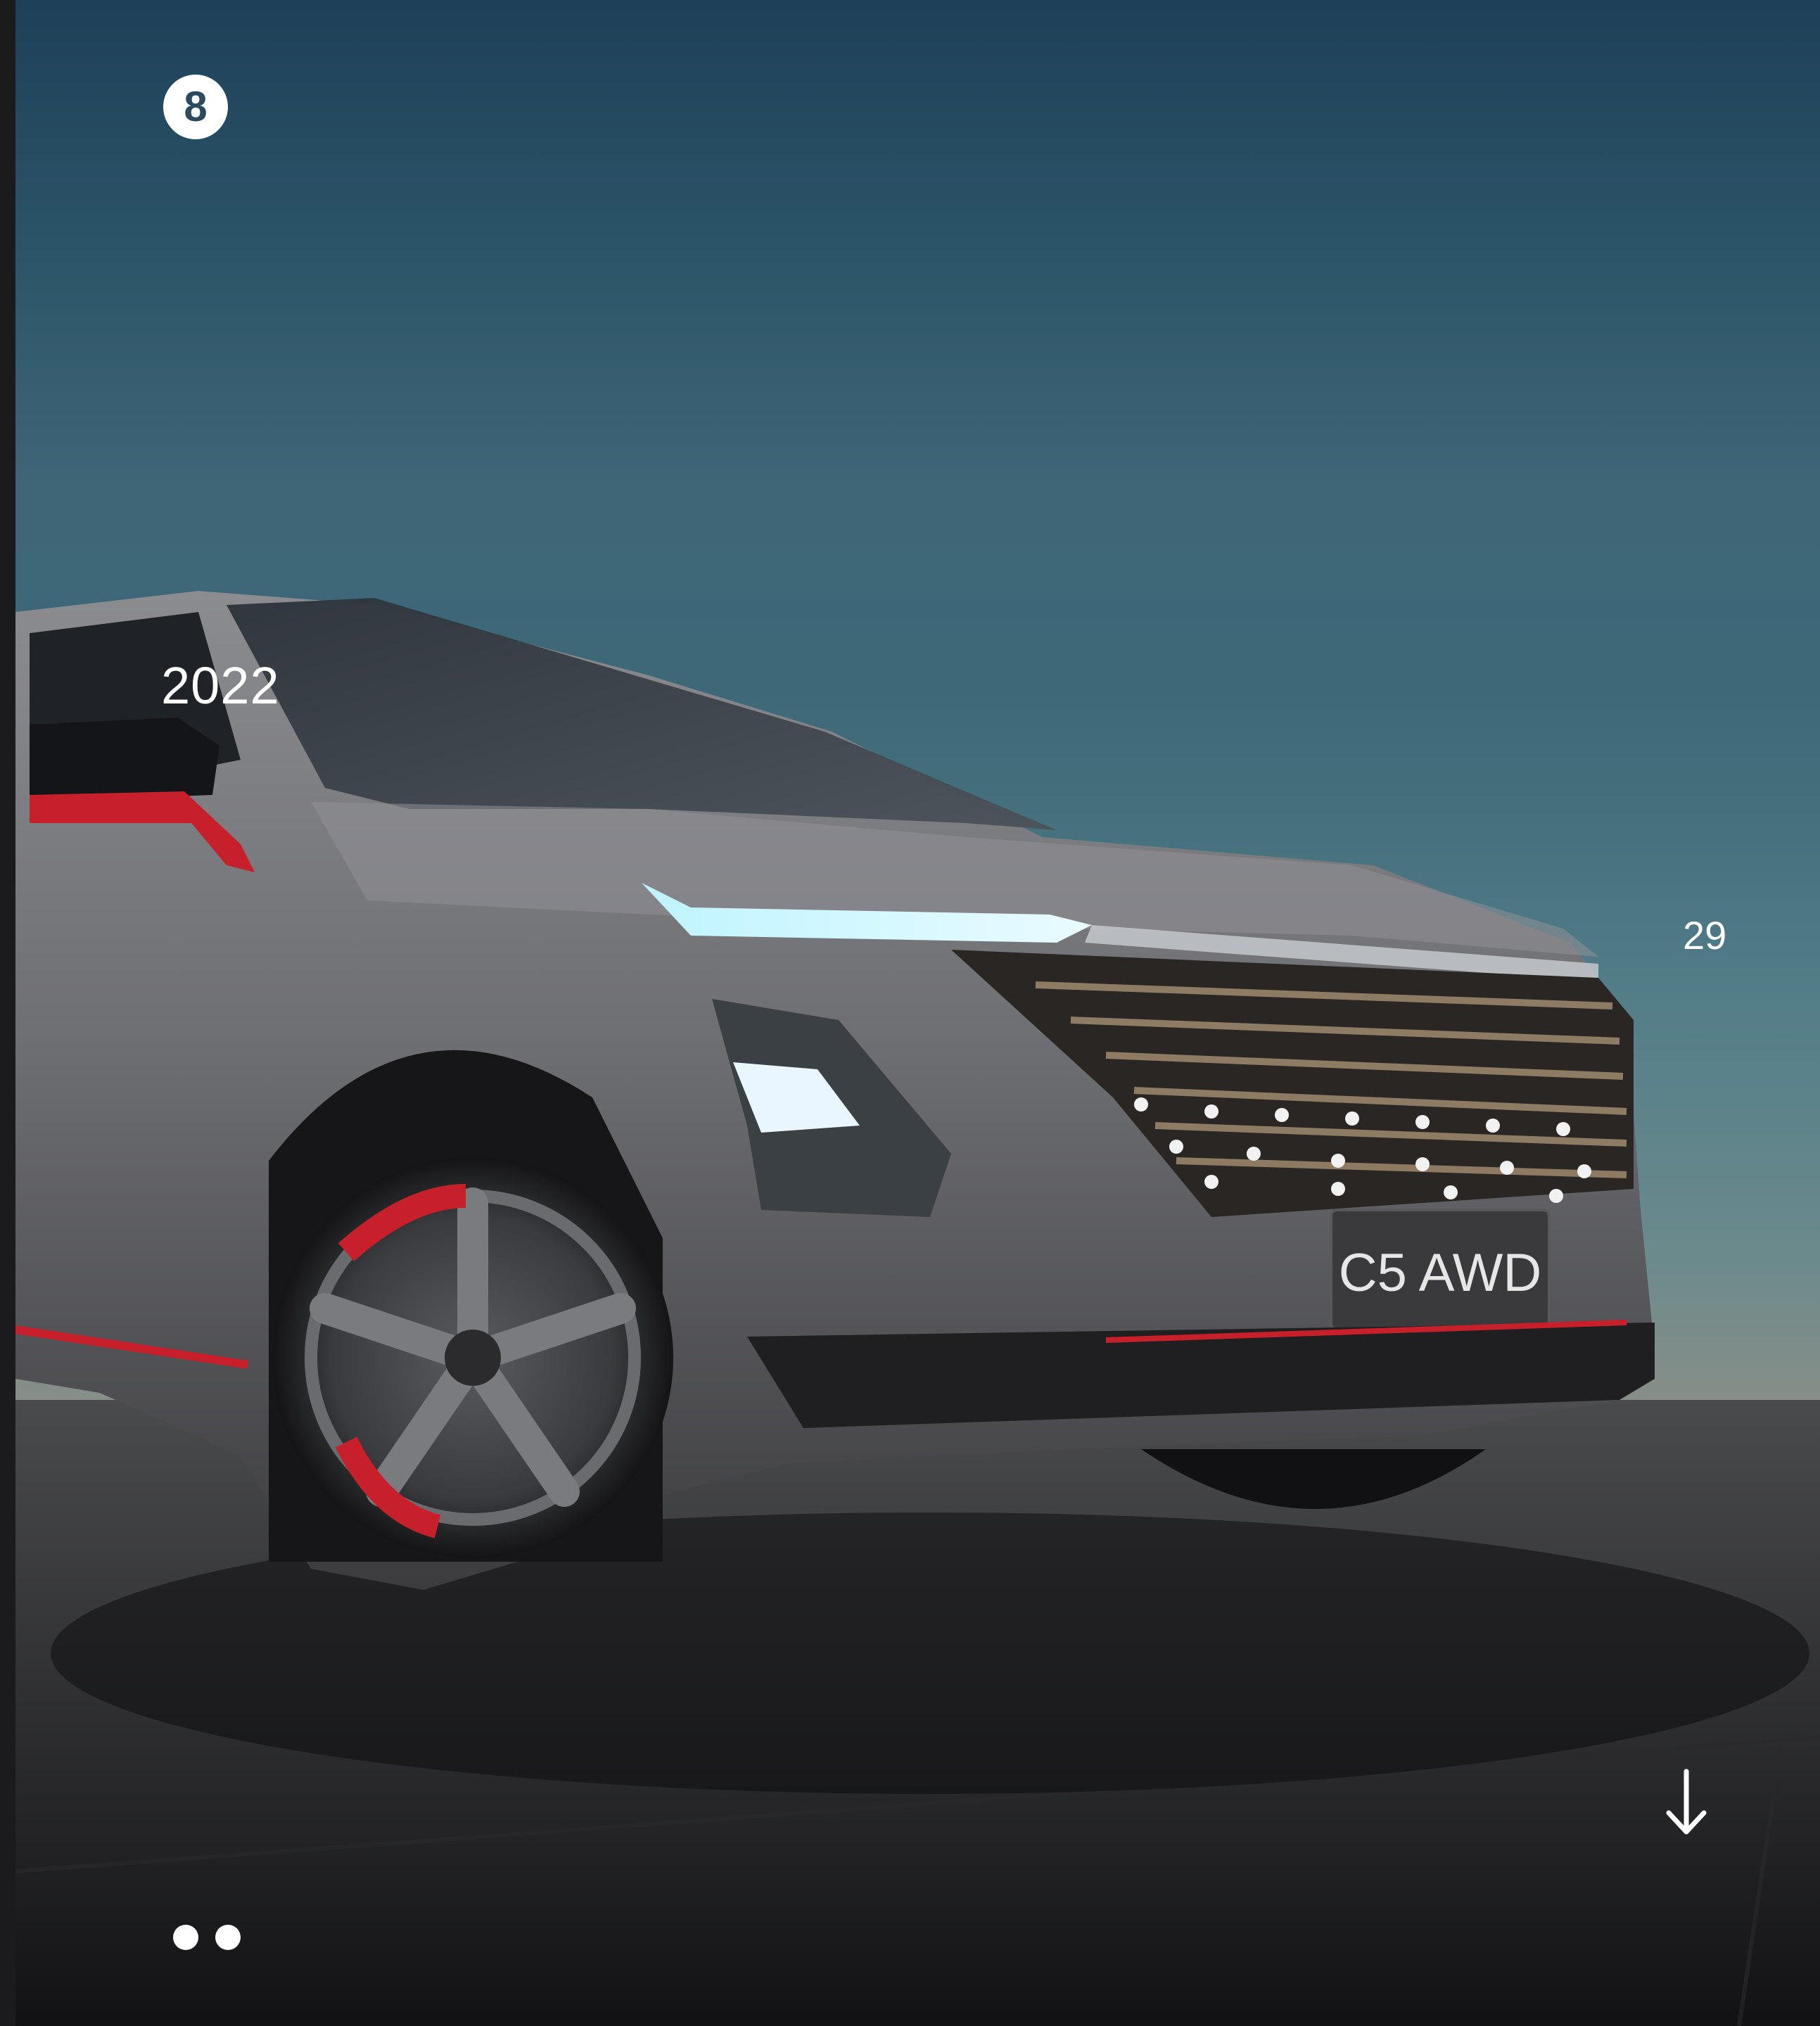 This screenshot has width=1820, height=2026. I want to click on arrow-down-icon, so click(1687, 1802).